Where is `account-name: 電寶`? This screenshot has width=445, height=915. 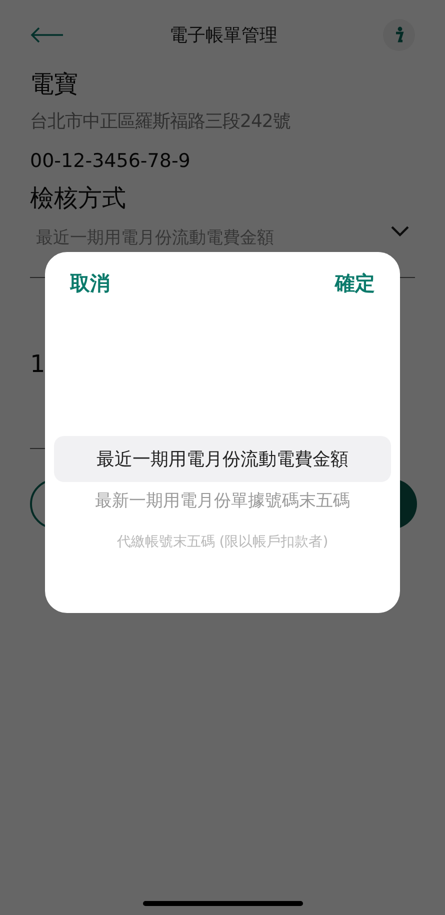
account-name: 電寶 is located at coordinates (54, 84).